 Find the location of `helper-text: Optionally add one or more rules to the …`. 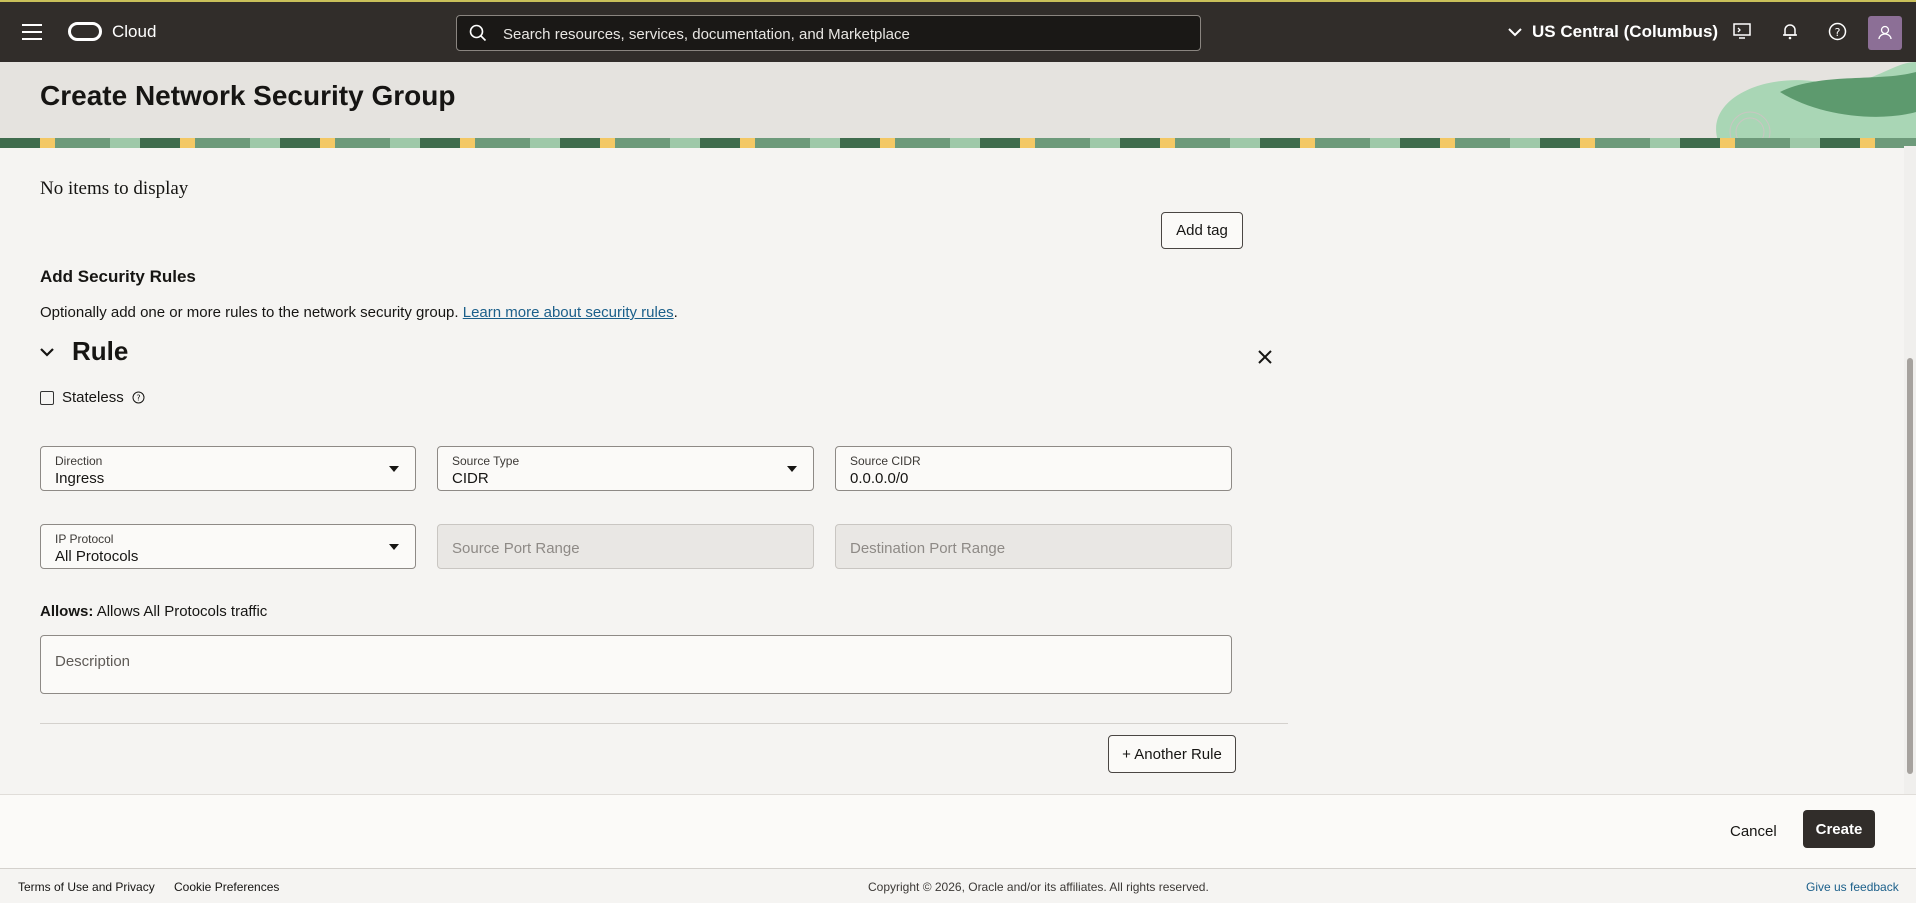

helper-text: Optionally add one or more rules to the … is located at coordinates (249, 312).